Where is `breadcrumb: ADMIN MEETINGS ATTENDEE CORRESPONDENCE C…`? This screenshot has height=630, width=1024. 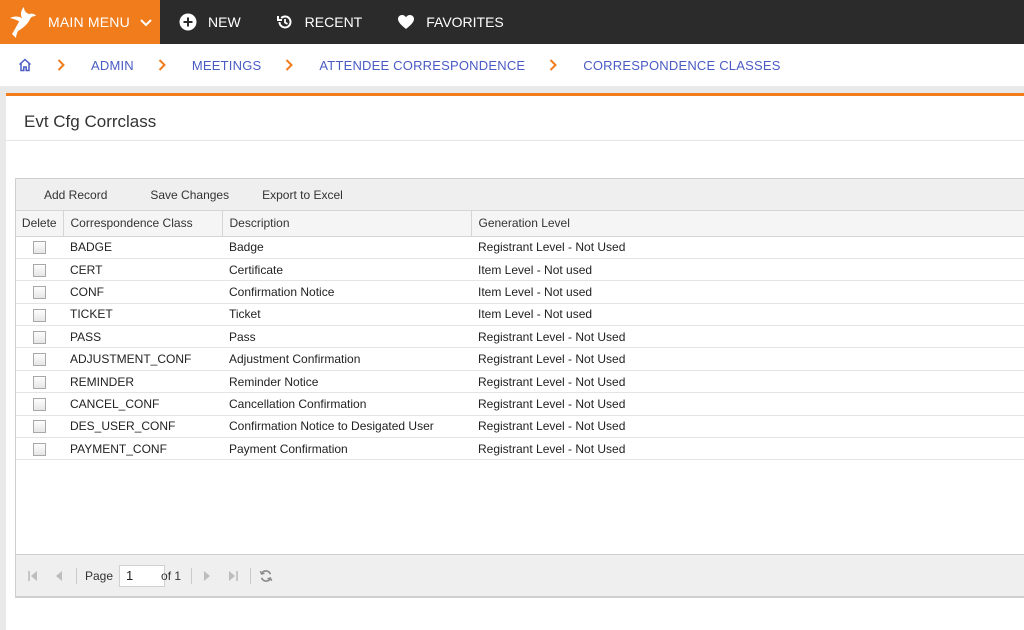 breadcrumb: ADMIN MEETINGS ATTENDEE CORRESPONDENCE C… is located at coordinates (512, 65).